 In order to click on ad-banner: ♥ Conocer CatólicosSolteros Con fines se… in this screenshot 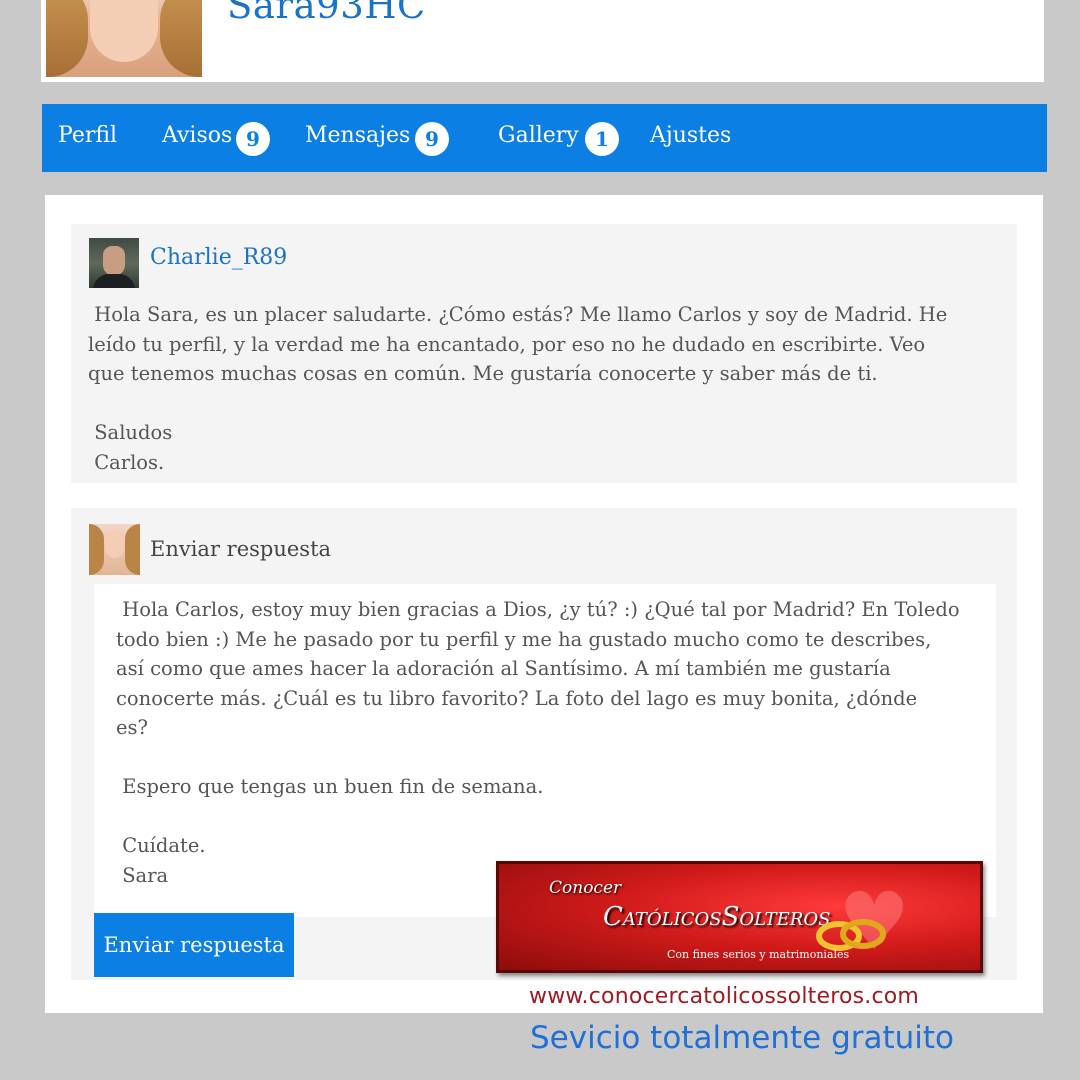, I will do `click(739, 917)`.